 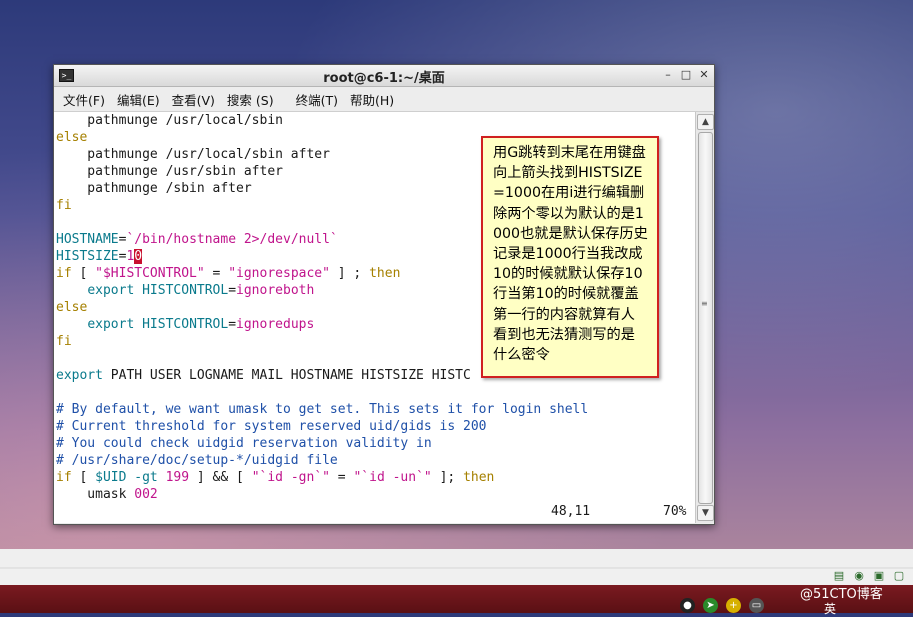 What do you see at coordinates (99, 256) in the screenshot?
I see `terminal-line: HISTSIZE=10` at bounding box center [99, 256].